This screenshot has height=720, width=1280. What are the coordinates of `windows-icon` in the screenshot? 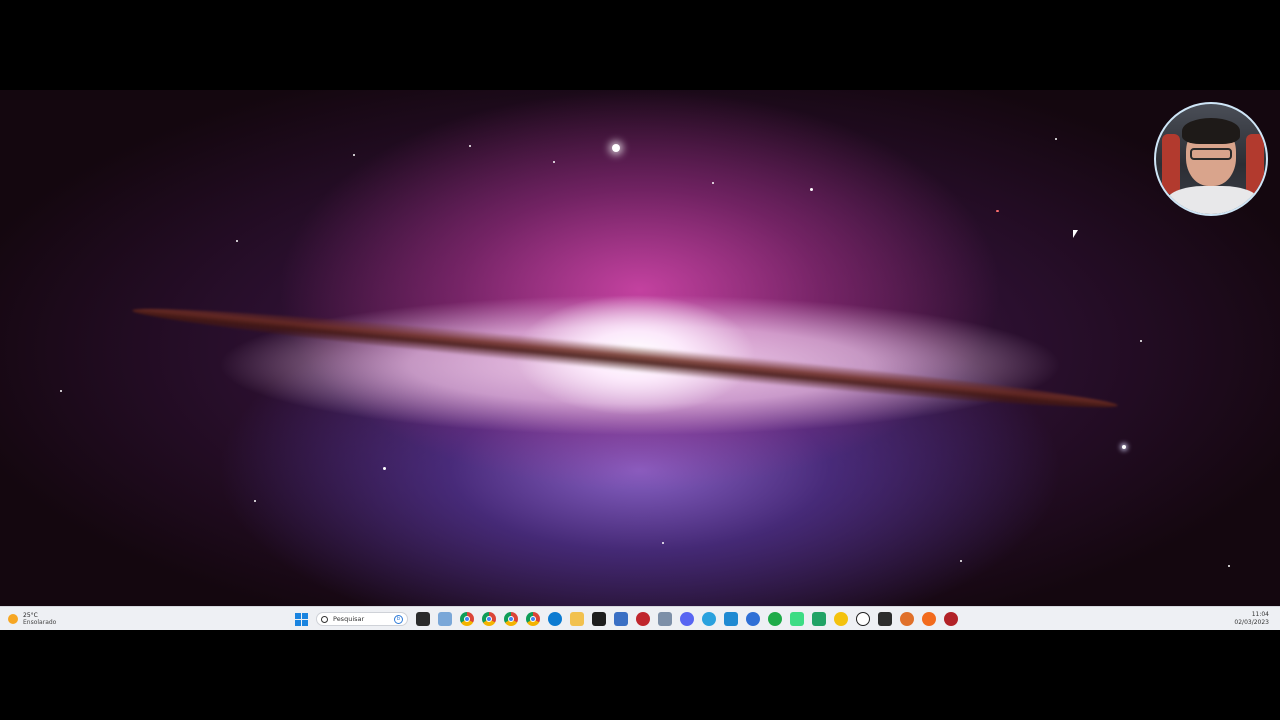 It's located at (301, 619).